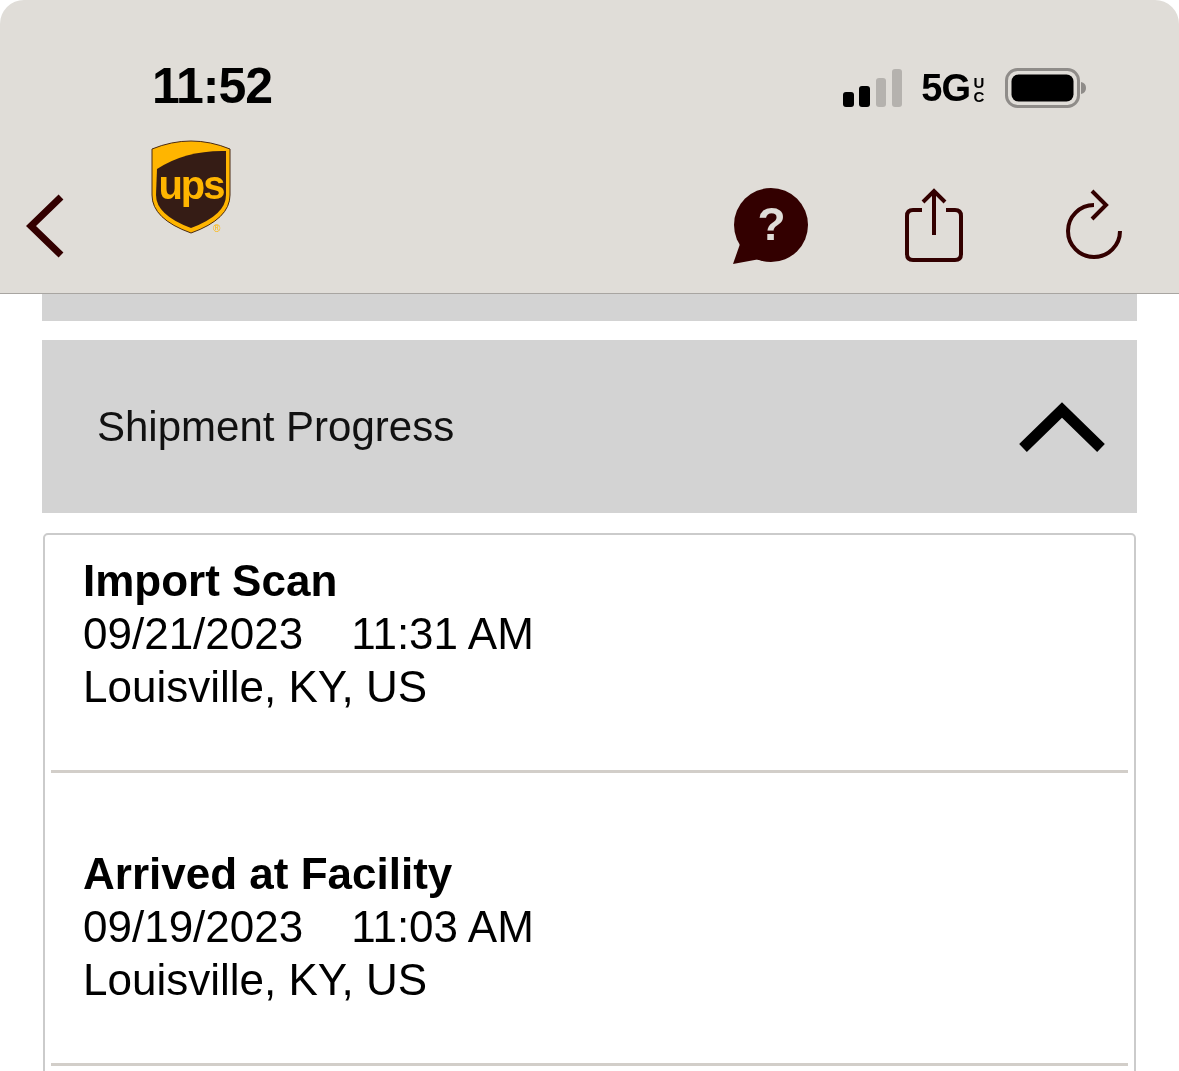  What do you see at coordinates (979, 90) in the screenshot?
I see `network-suffix: UC` at bounding box center [979, 90].